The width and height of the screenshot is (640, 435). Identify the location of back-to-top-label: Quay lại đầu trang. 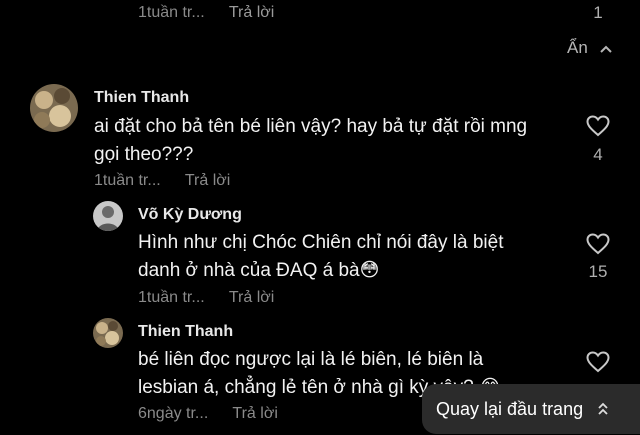
(510, 408).